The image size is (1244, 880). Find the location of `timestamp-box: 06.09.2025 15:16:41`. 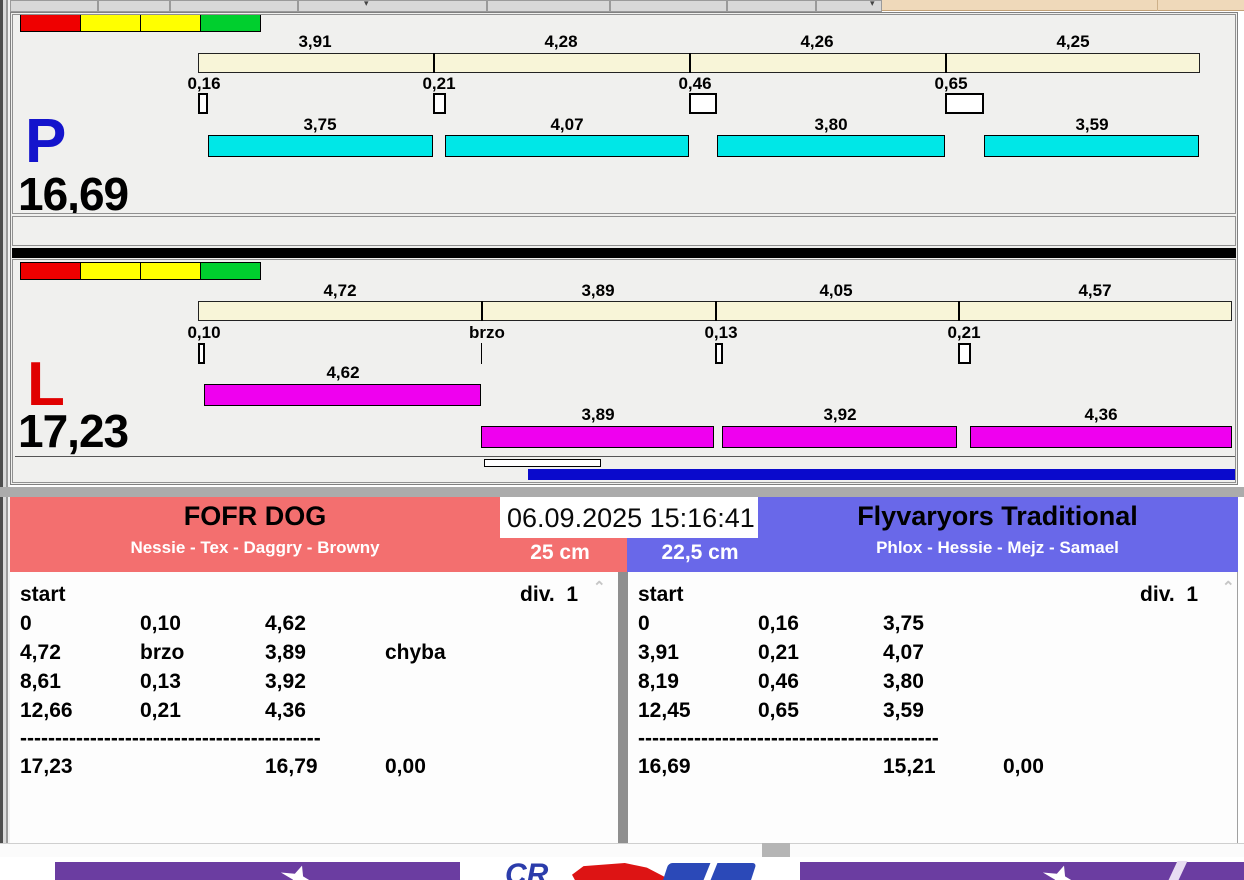

timestamp-box: 06.09.2025 15:16:41 is located at coordinates (629, 517).